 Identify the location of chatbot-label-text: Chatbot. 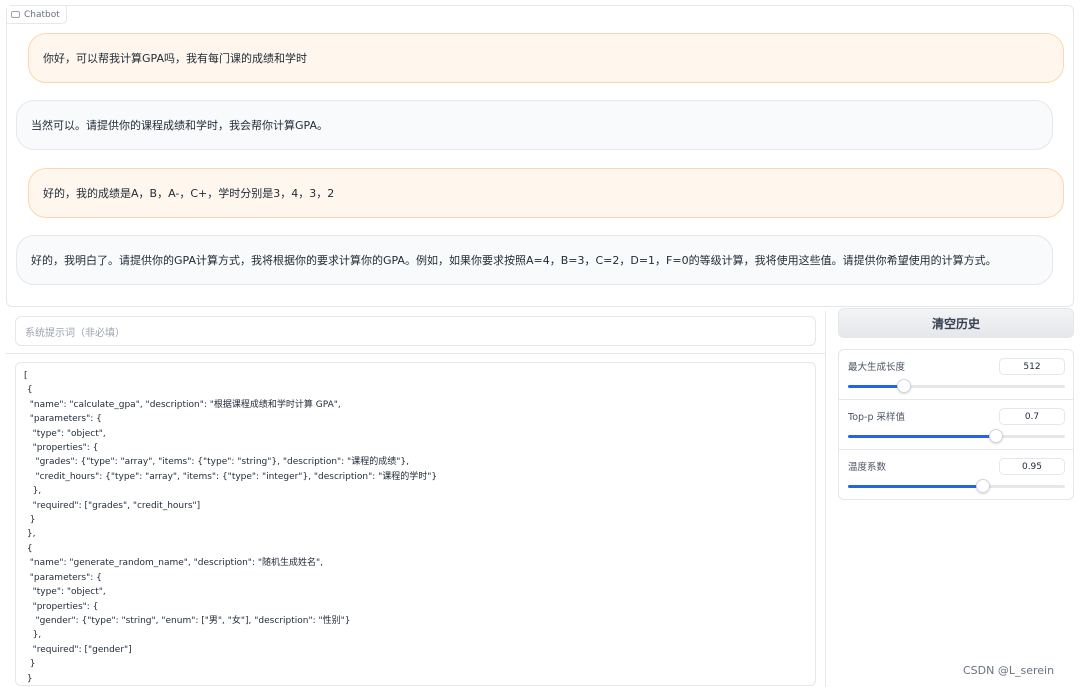
(42, 14).